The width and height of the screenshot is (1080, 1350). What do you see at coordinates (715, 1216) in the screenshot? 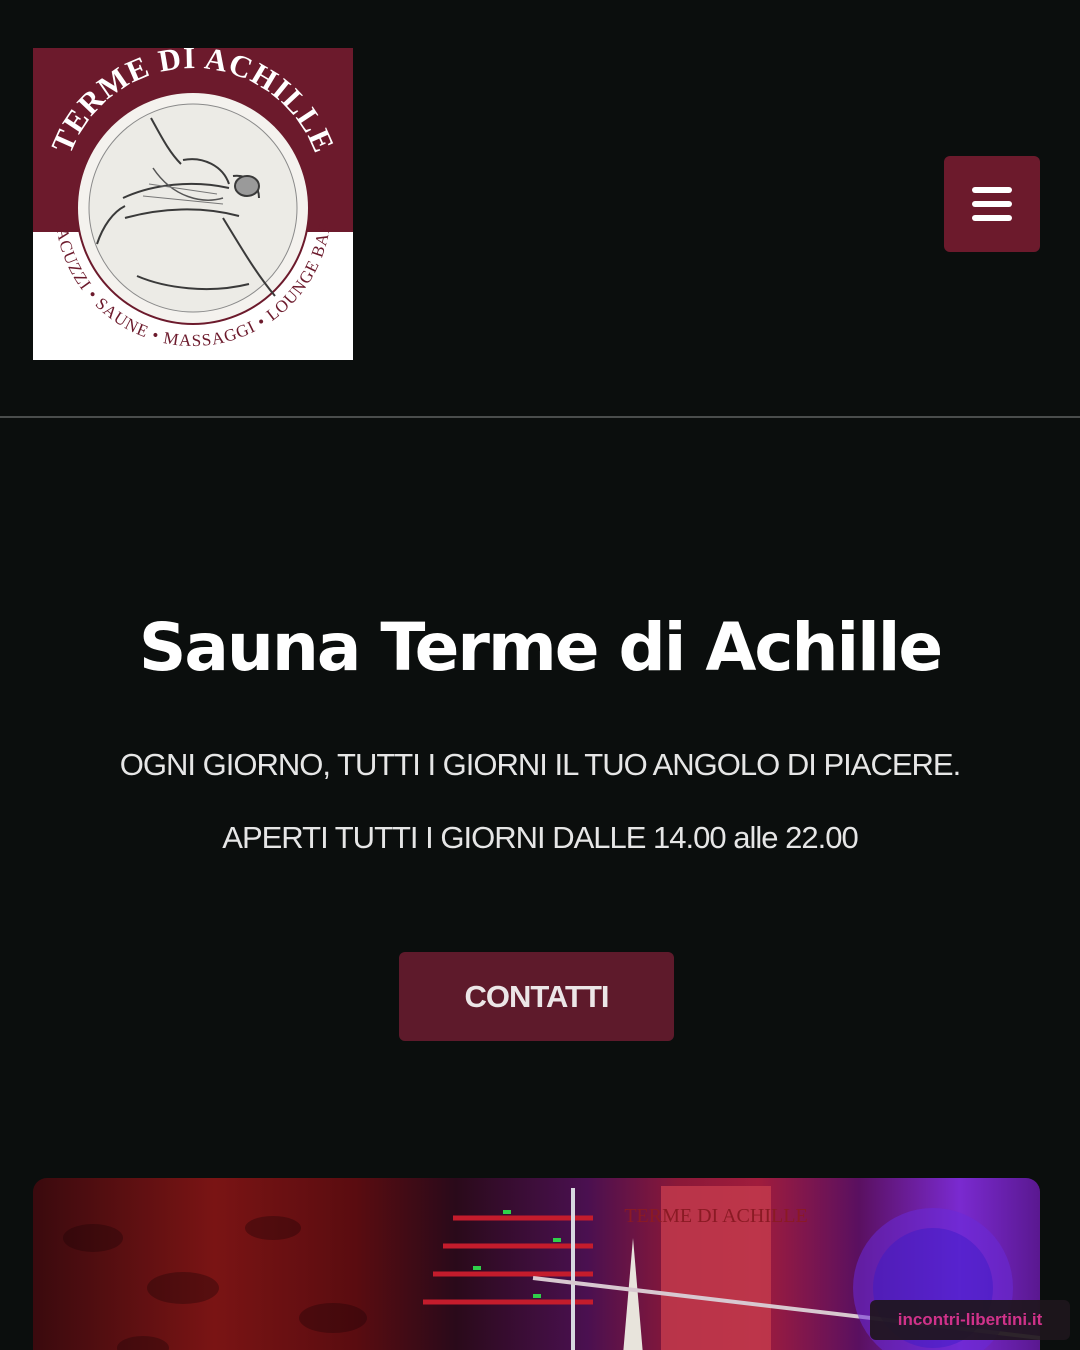
I see `photo-sign-text: TERME DI ACHILLE` at bounding box center [715, 1216].